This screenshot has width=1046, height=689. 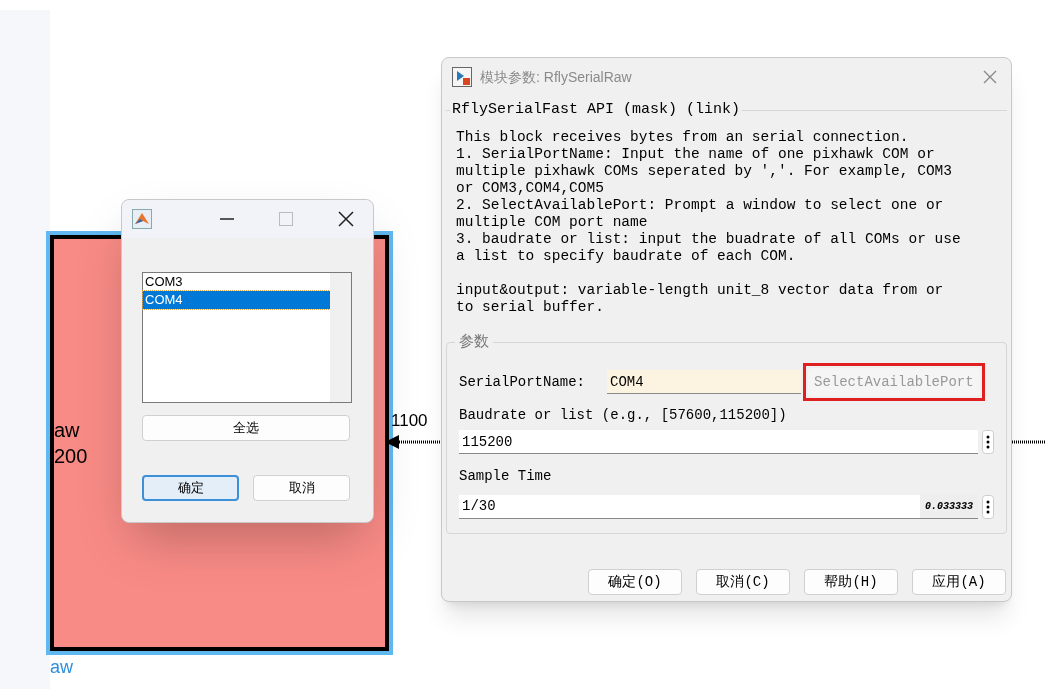 What do you see at coordinates (623, 415) in the screenshot?
I see `field-label: Baudrate or list (e.g., [57600,115200])` at bounding box center [623, 415].